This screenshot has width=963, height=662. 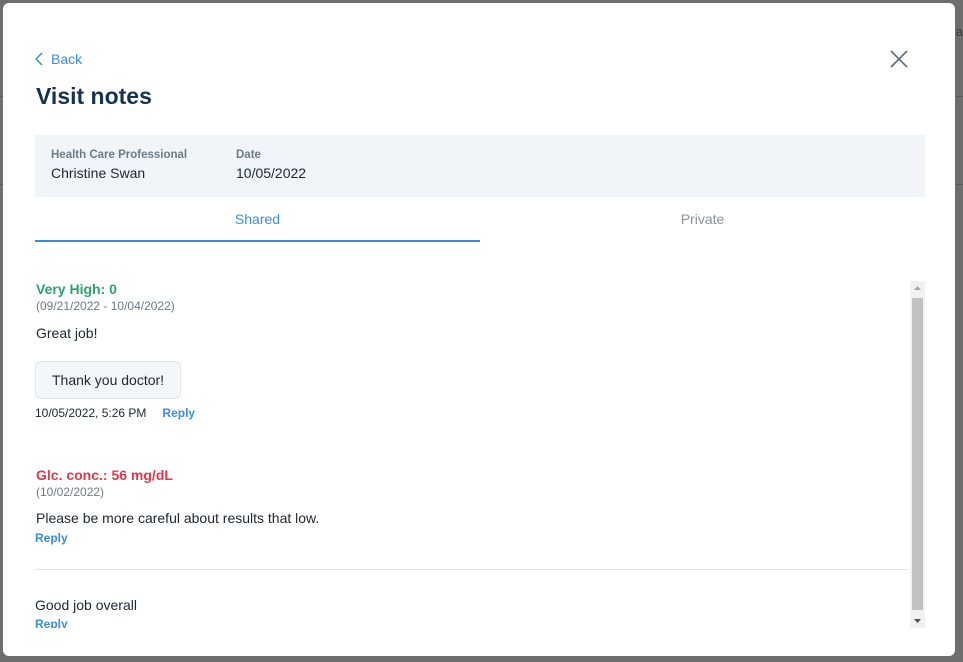 I want to click on back-label: Back, so click(x=67, y=59).